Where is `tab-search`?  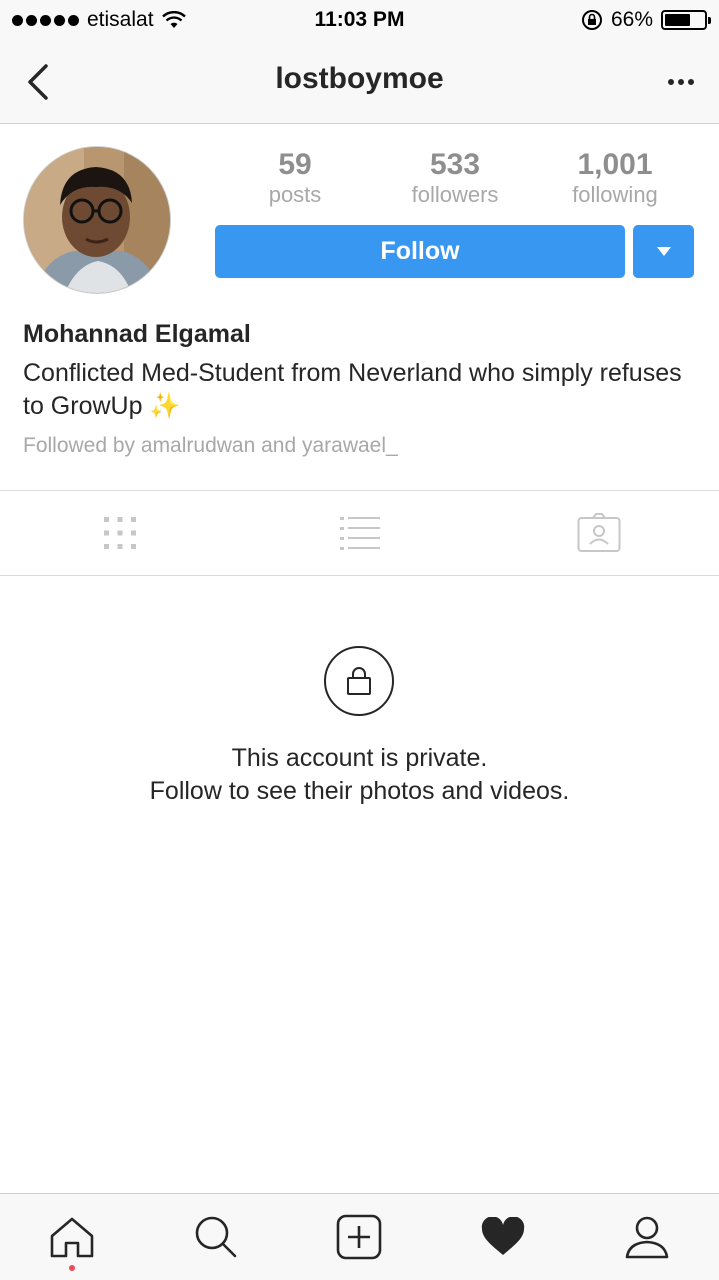 tab-search is located at coordinates (216, 1237).